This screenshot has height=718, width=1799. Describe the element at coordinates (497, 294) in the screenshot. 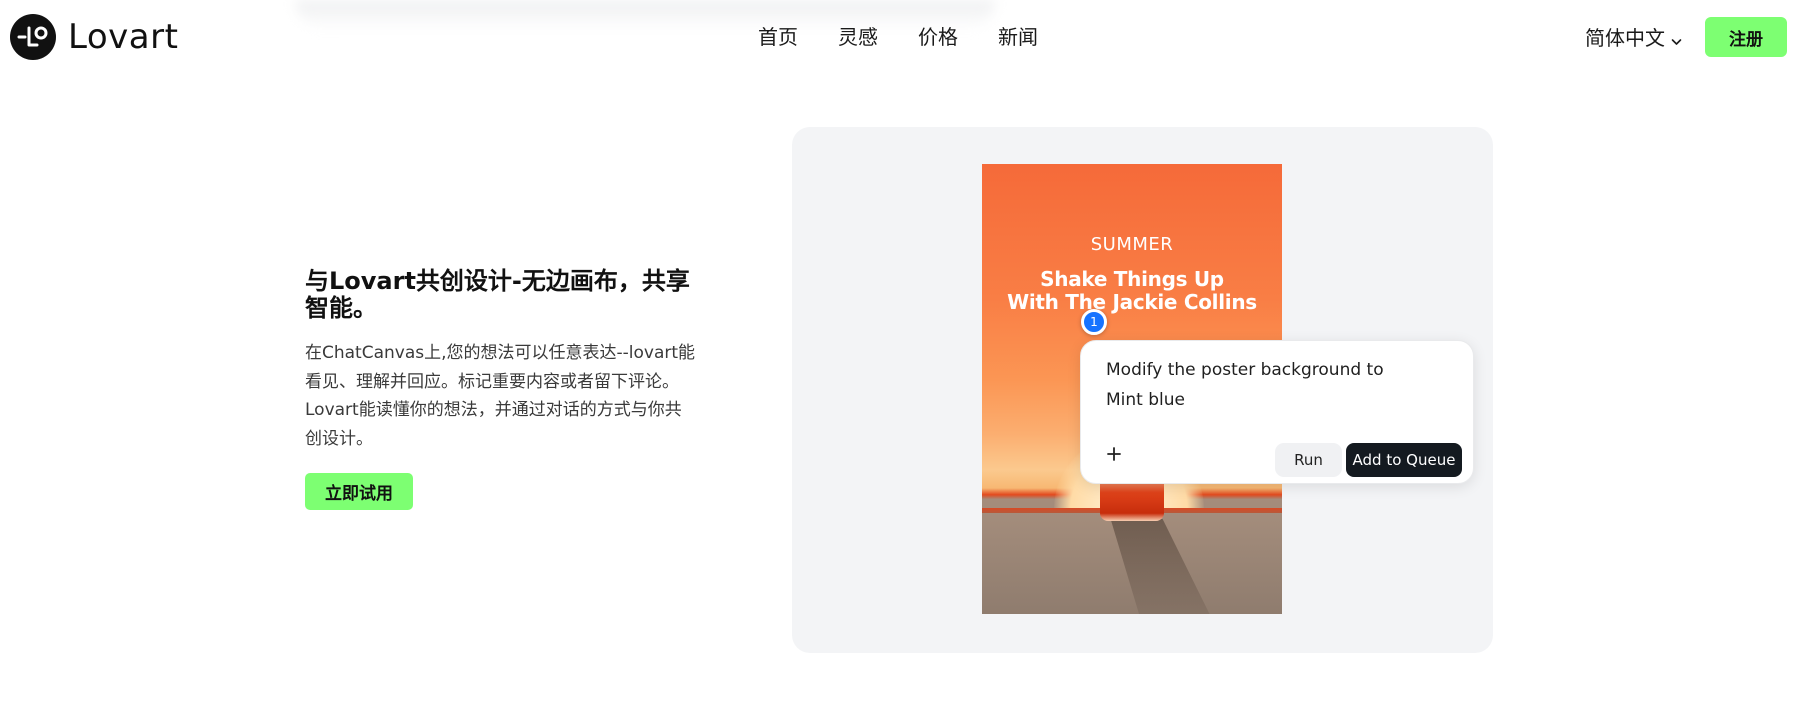

I see `hero-title: 与Lovart共创设计-无边画布，共享智能。` at that location.